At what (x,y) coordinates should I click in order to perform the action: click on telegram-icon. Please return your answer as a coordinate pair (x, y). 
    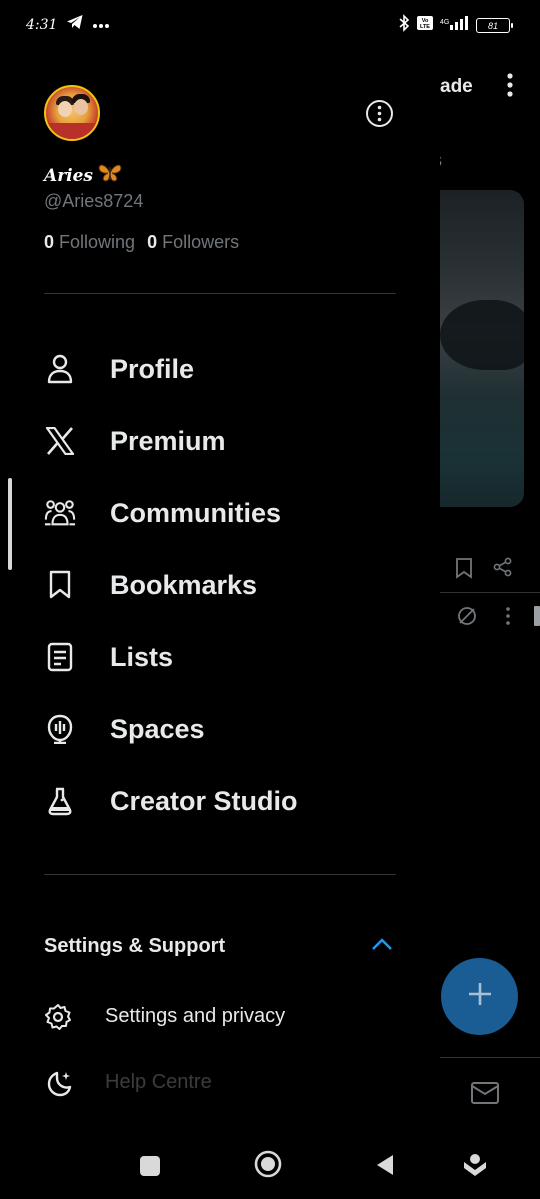
    Looking at the image, I should click on (75, 24).